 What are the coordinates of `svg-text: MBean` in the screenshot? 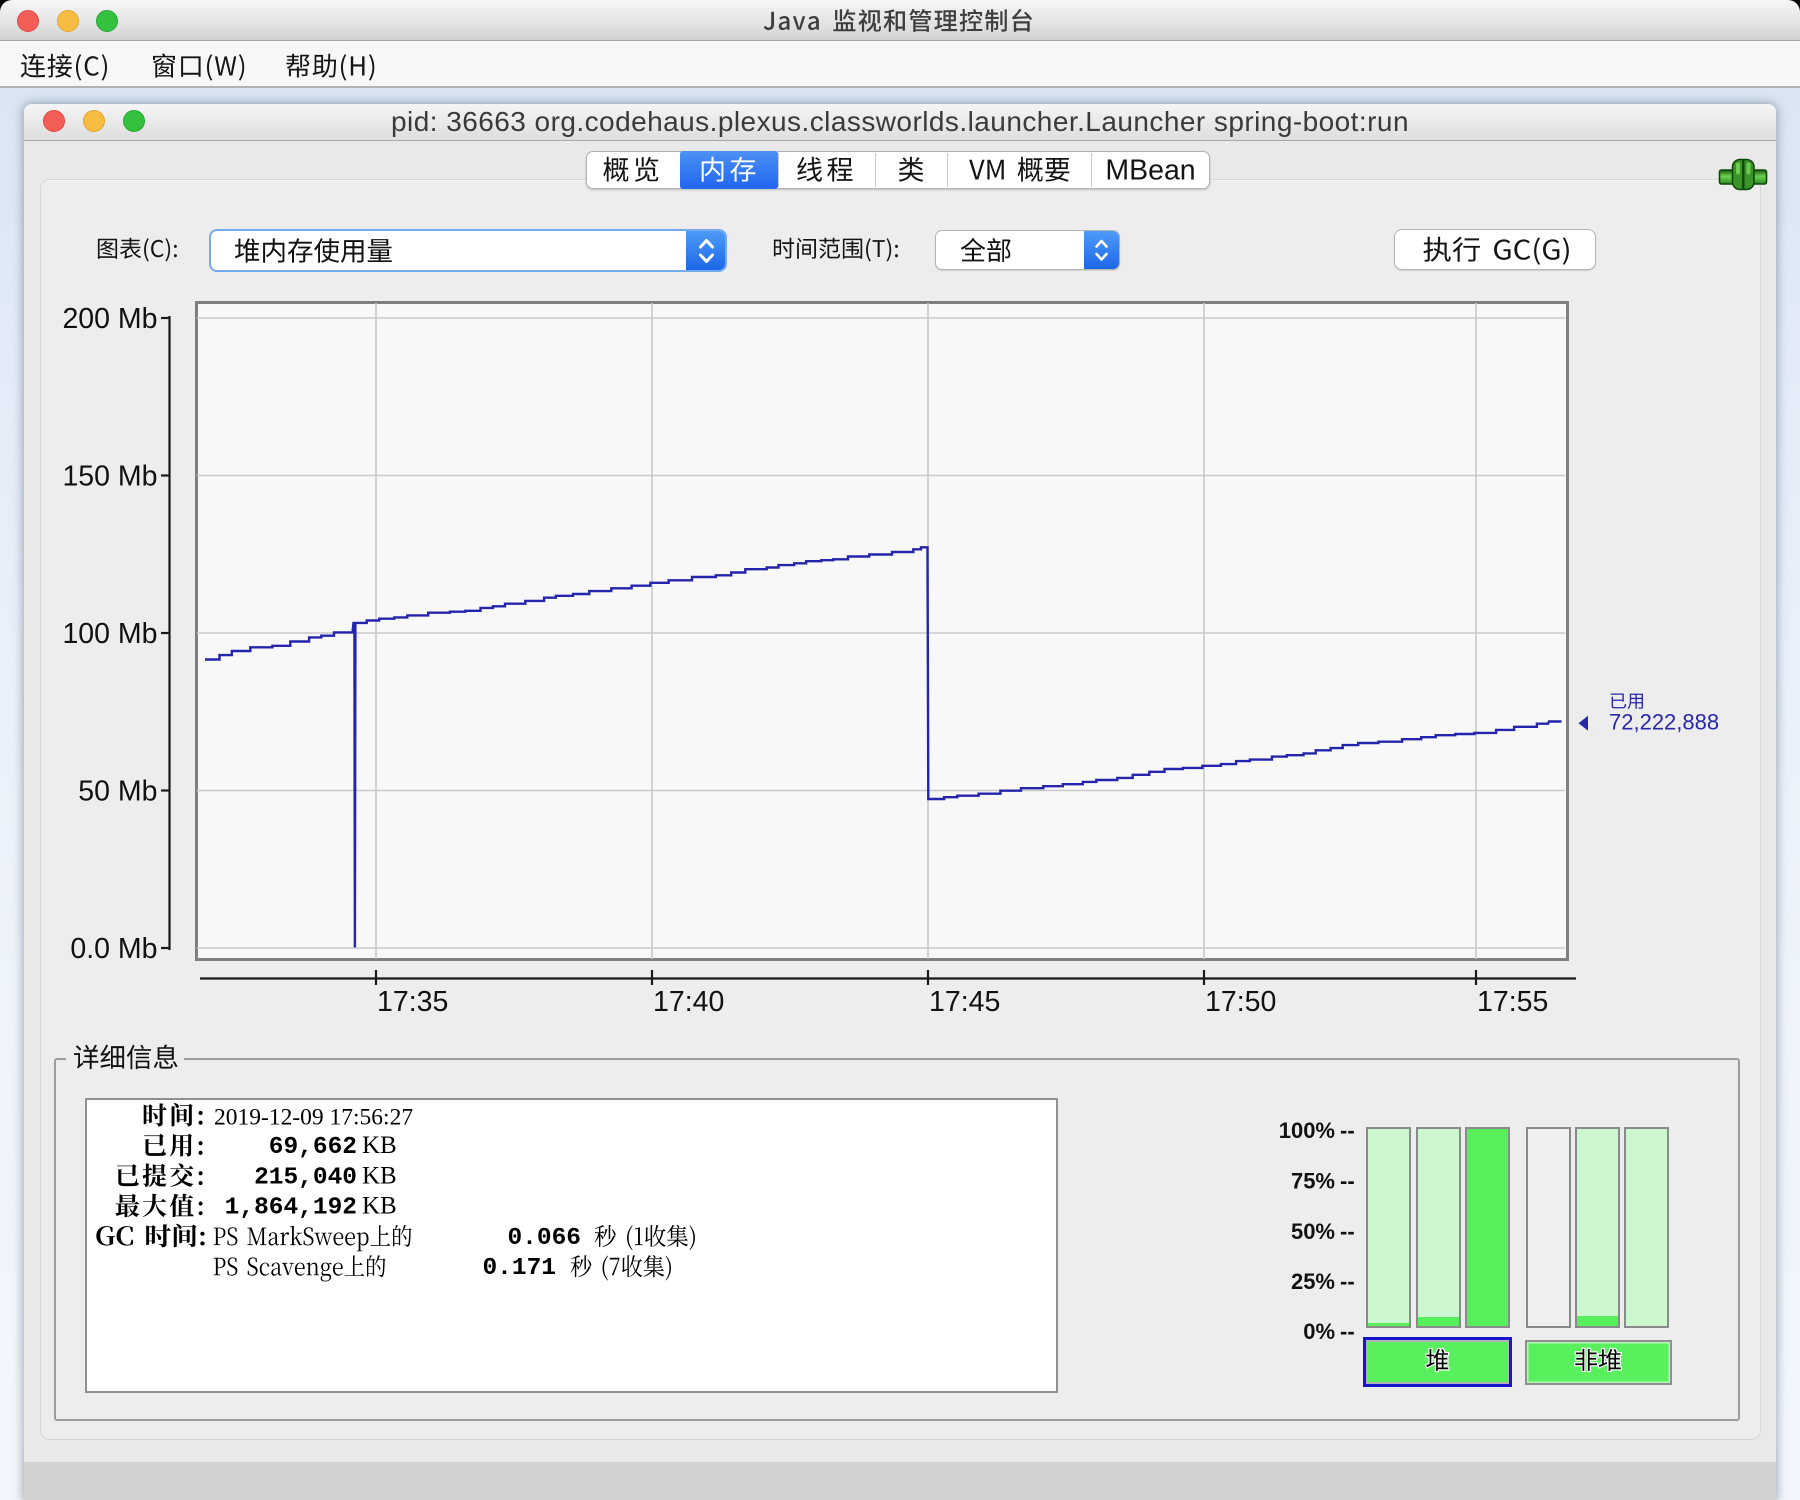 It's located at (1150, 171).